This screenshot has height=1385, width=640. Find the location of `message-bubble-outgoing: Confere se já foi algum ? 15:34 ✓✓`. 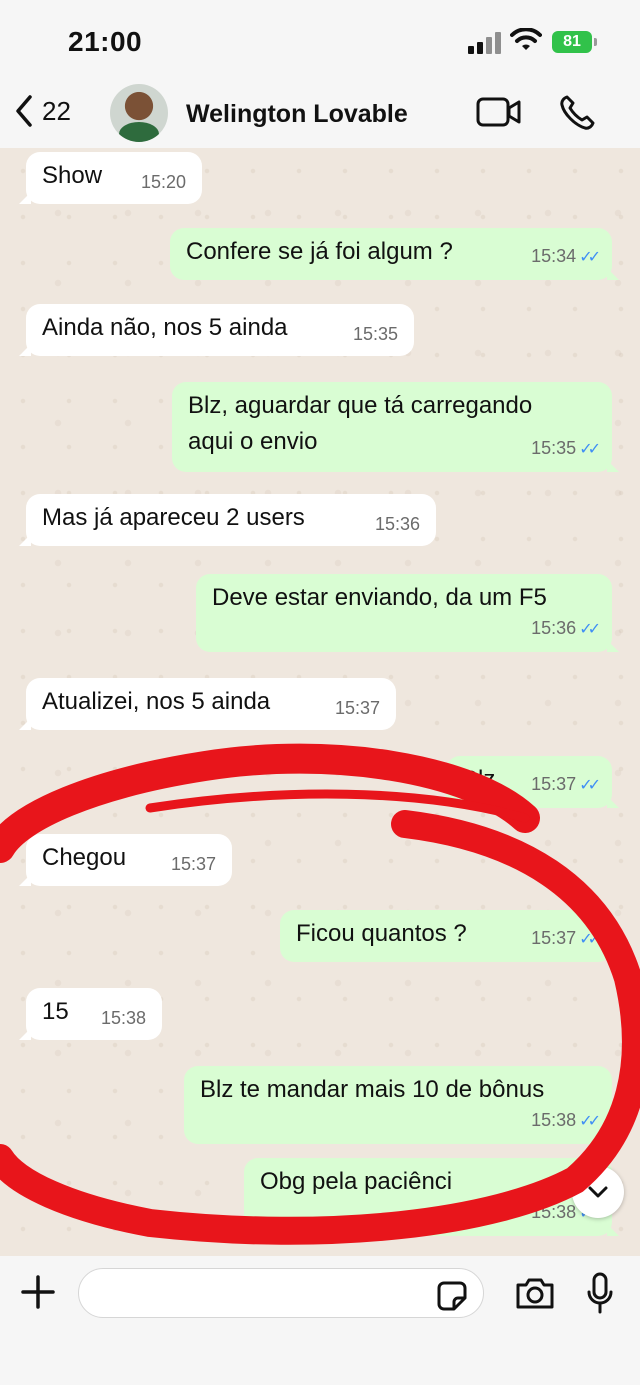

message-bubble-outgoing: Confere se já foi algum ? 15:34 ✓✓ is located at coordinates (394, 254).